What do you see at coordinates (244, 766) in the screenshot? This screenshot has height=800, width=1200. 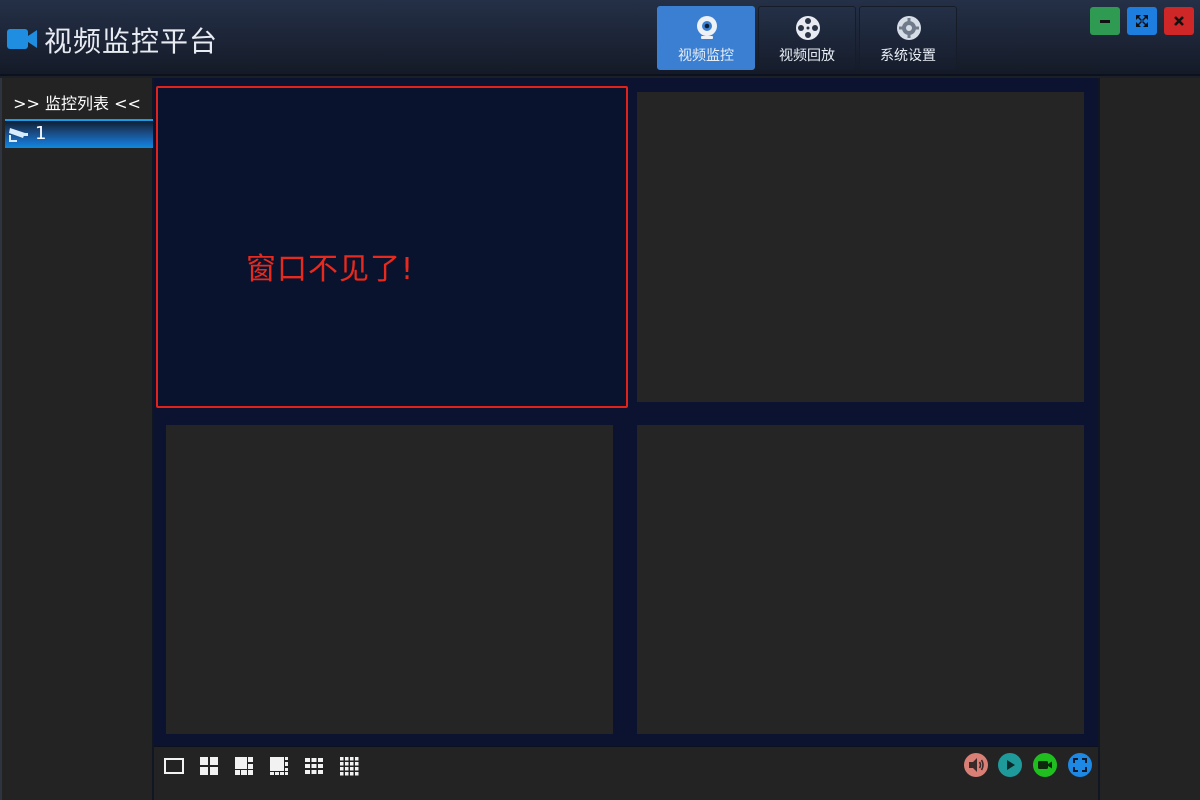 I see `layout-6-icon` at bounding box center [244, 766].